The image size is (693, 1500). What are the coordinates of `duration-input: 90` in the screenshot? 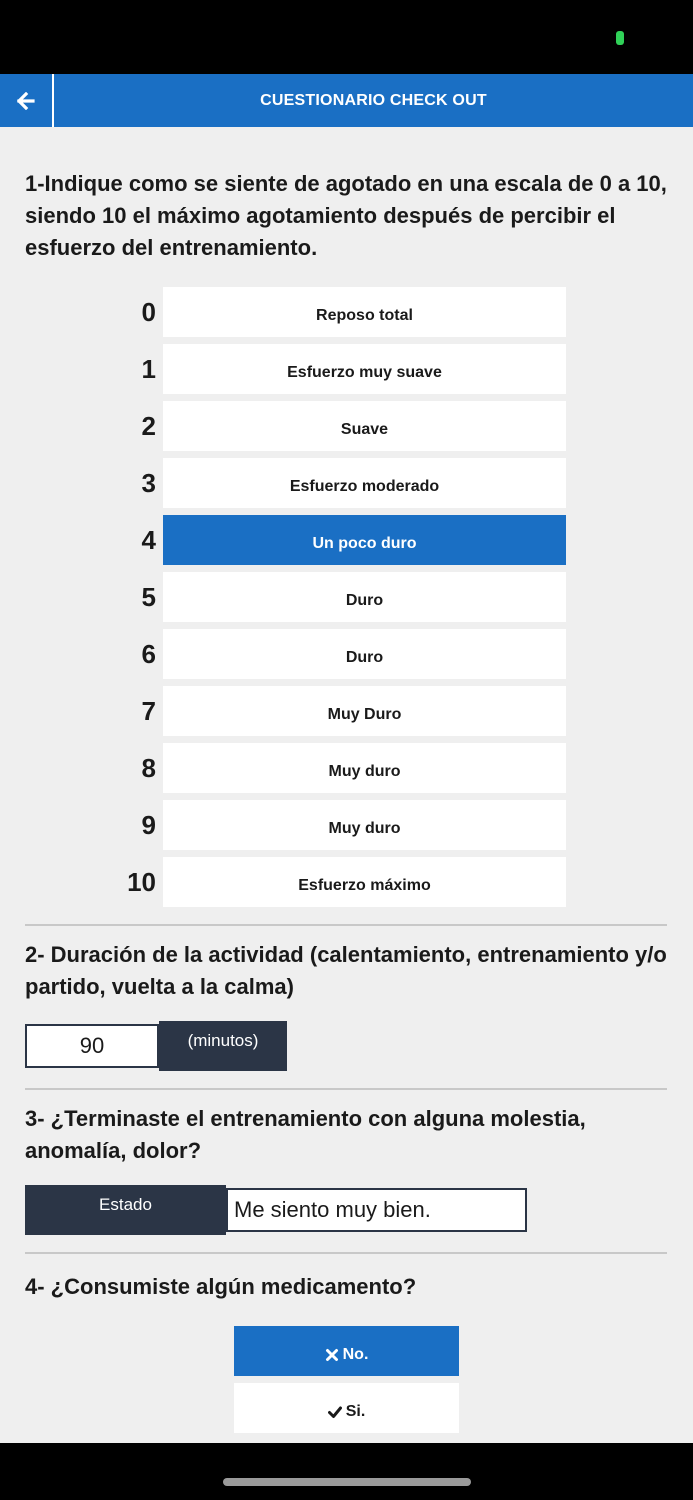 It's located at (92, 1046).